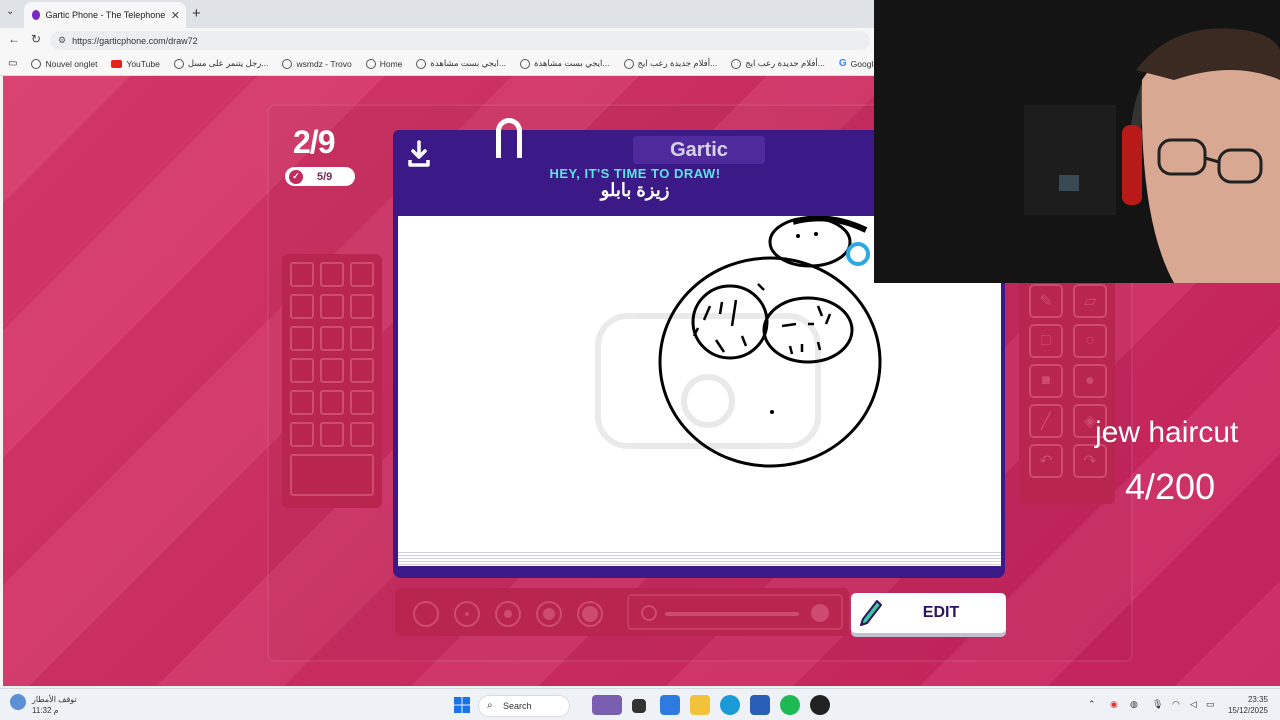  What do you see at coordinates (1067, 390) in the screenshot?
I see `tools-panel: ✎ ▱ □ ○ ■ ● ╱ ◈ ↶ ↷` at bounding box center [1067, 390].